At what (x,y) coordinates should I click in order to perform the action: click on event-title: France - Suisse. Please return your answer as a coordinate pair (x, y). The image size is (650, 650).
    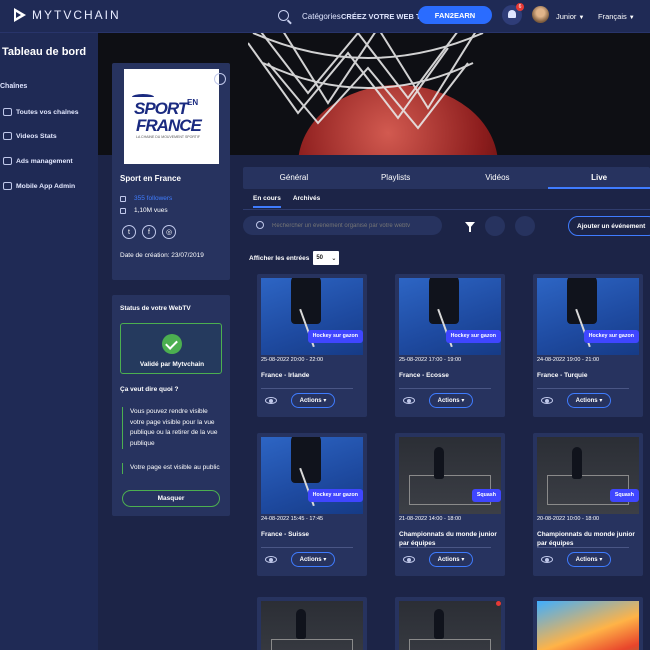
    Looking at the image, I should click on (285, 534).